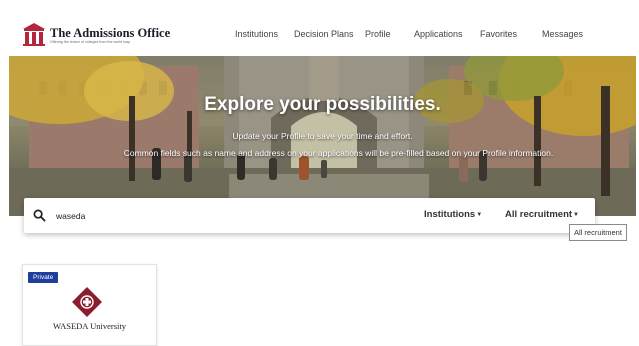 The image size is (639, 346). What do you see at coordinates (34, 34) in the screenshot?
I see `building-logo-icon` at bounding box center [34, 34].